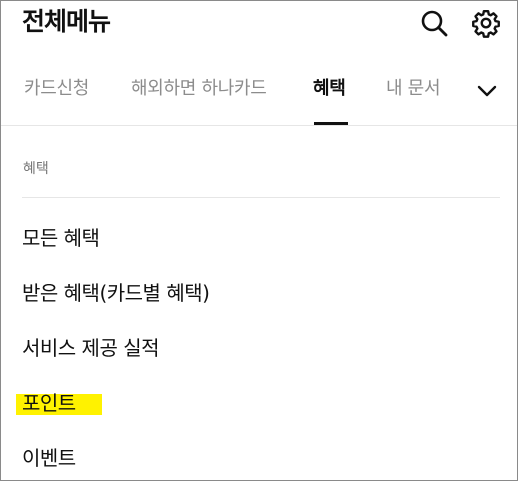 Image resolution: width=518 pixels, height=481 pixels. Describe the element at coordinates (49, 403) in the screenshot. I see `menu-item-points: 포인트` at that location.